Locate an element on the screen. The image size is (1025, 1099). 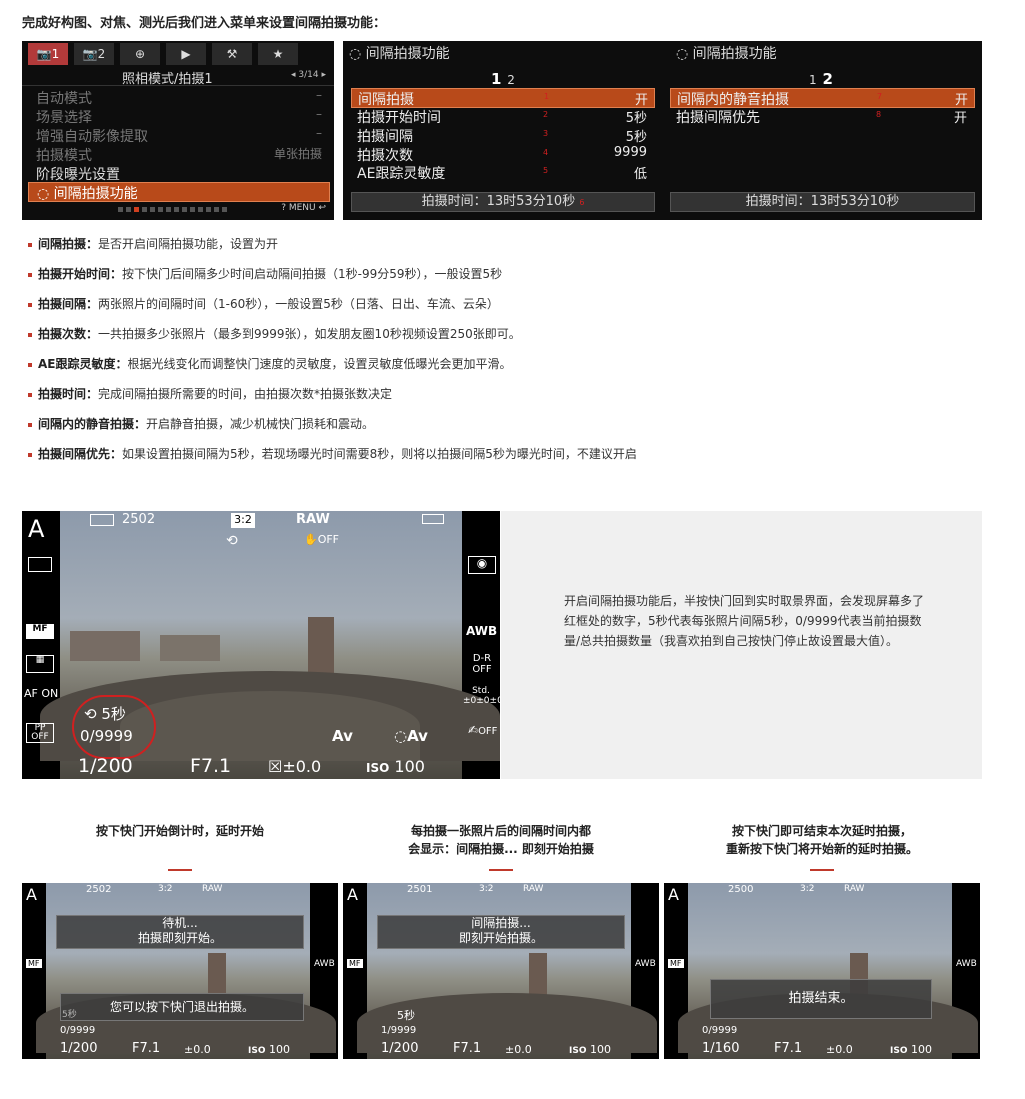
shoot-time-left: 拍摄时间：13时53分10秒 6 is located at coordinates (503, 202).